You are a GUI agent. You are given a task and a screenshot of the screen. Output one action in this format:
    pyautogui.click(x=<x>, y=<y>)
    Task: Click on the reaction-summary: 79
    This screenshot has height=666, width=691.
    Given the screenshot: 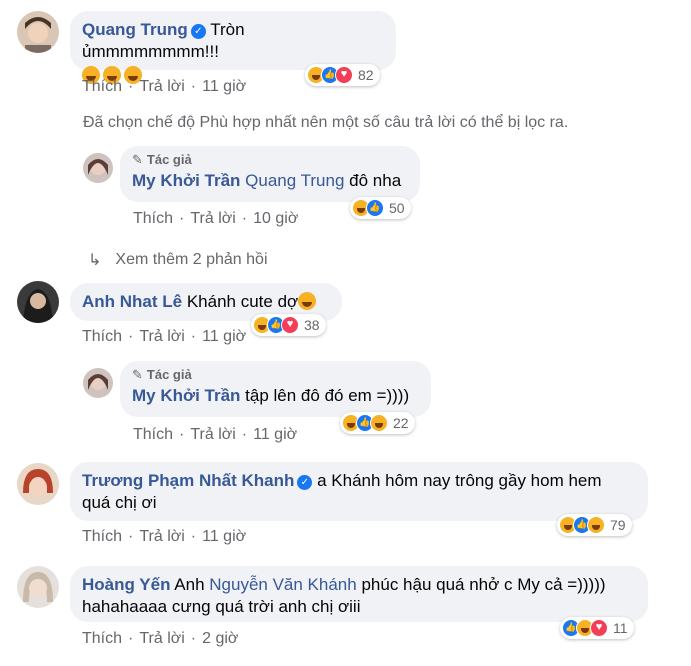 What is the action you would take?
    pyautogui.click(x=594, y=525)
    